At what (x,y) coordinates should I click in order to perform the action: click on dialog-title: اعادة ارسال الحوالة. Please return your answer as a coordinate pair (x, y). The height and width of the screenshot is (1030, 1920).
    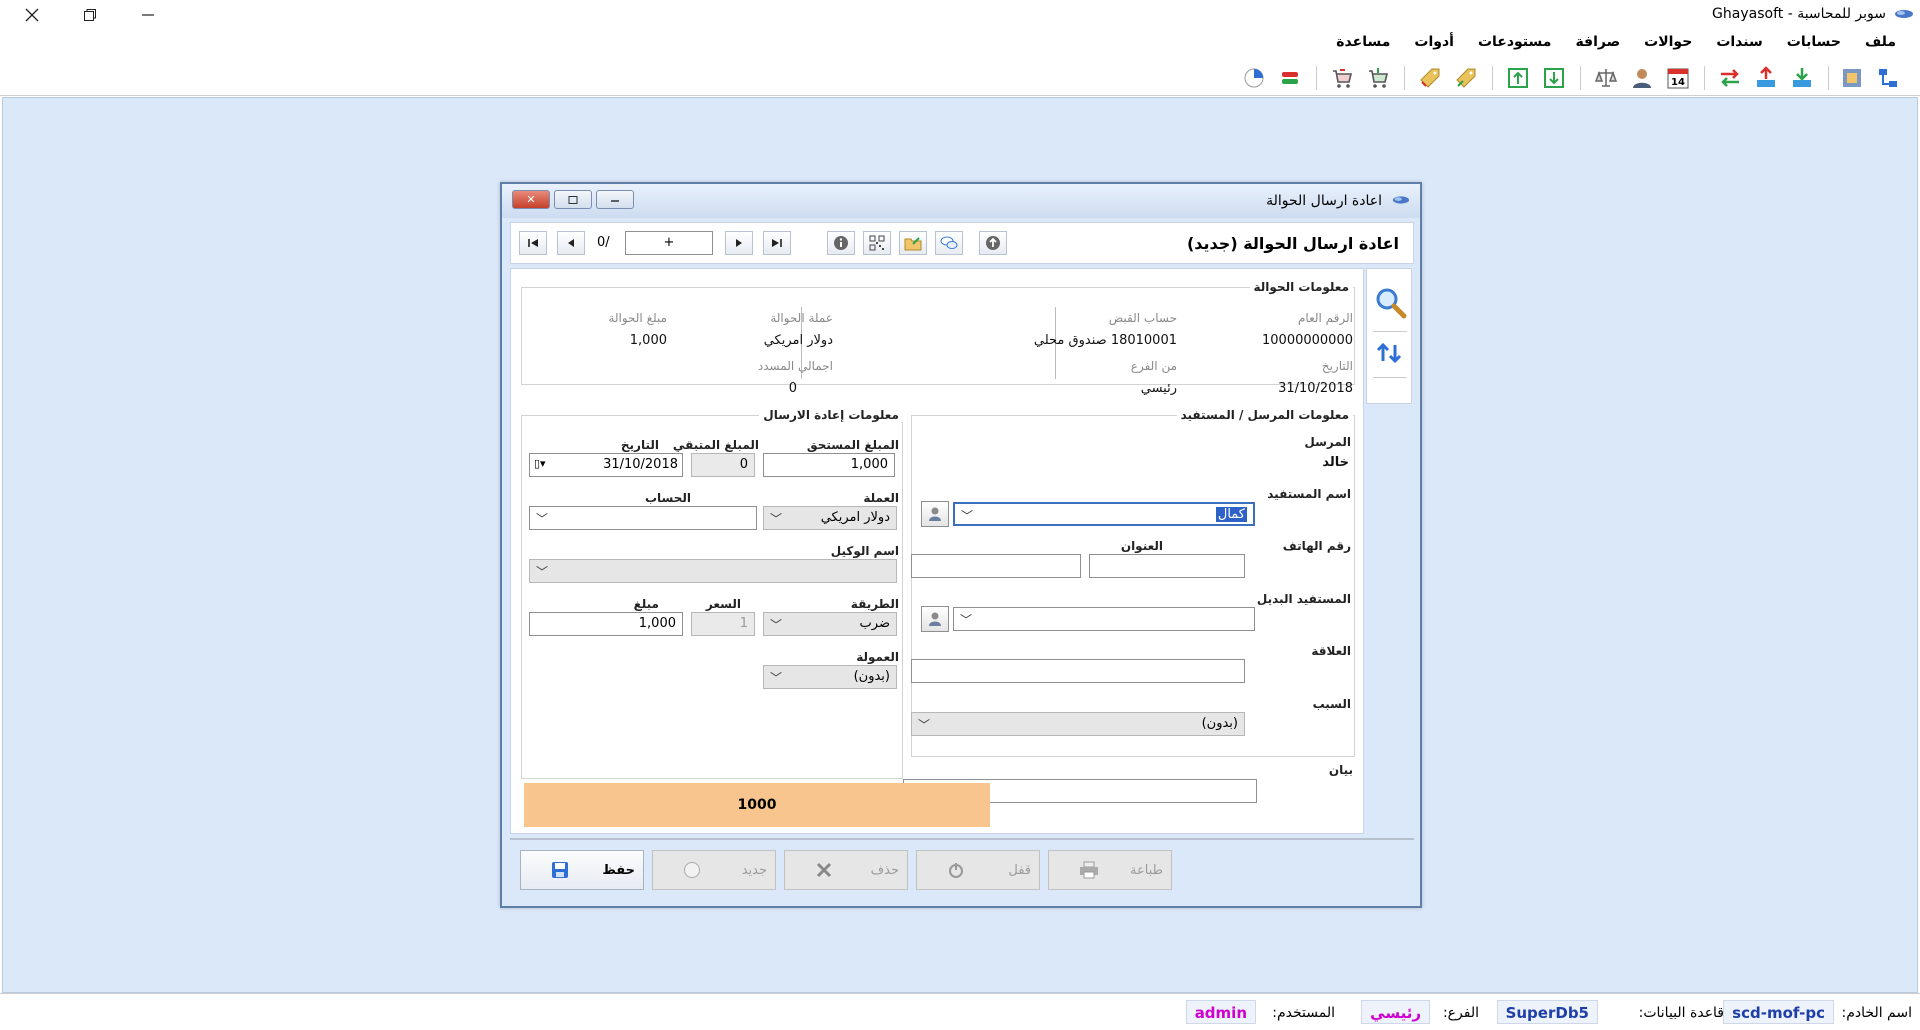
    Looking at the image, I should click on (1324, 201).